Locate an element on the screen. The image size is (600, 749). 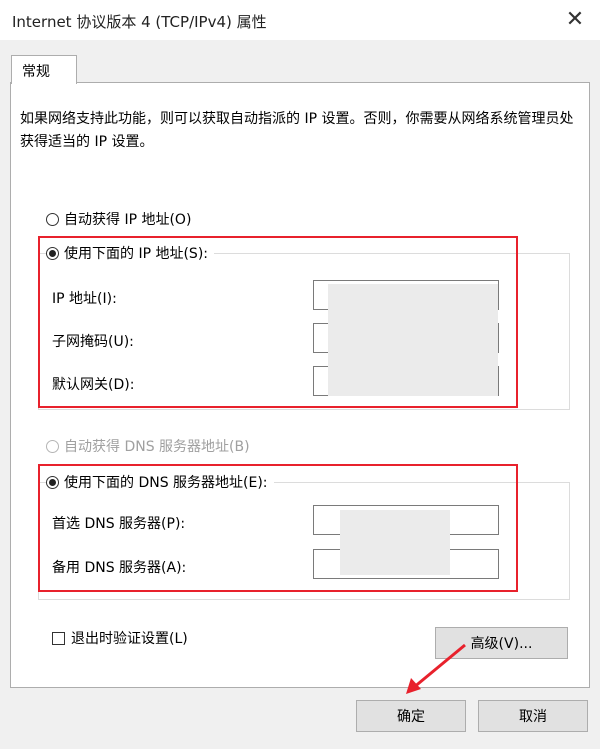
preferred-dns-label: 首选 DNS 服务器(P): is located at coordinates (119, 524).